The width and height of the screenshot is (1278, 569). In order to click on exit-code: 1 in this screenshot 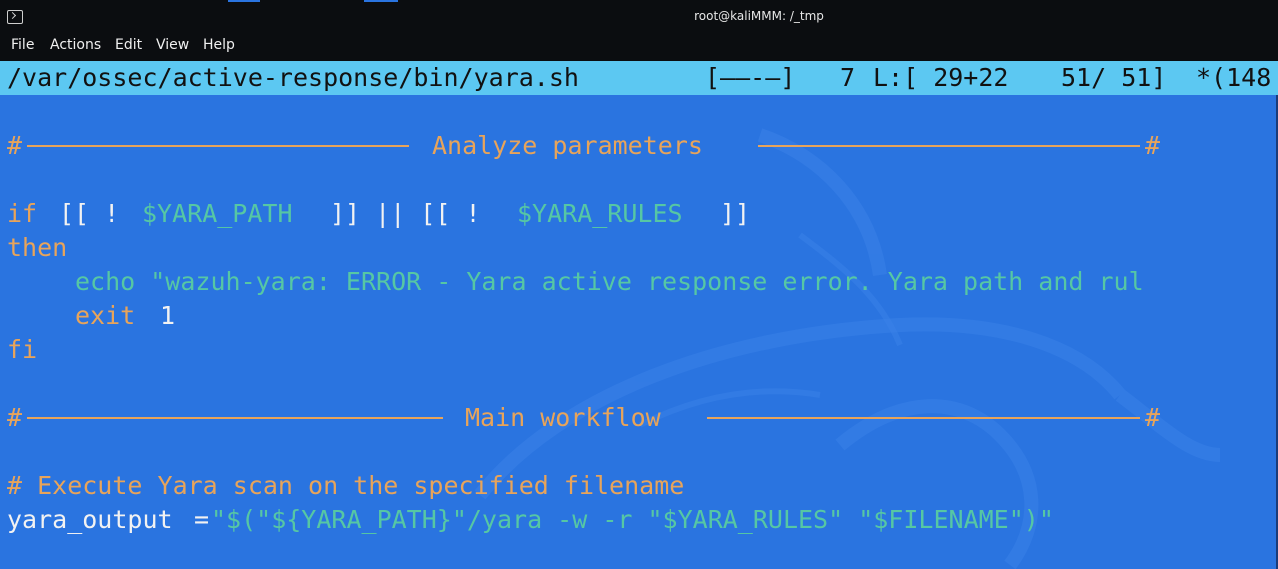, I will do `click(168, 315)`.